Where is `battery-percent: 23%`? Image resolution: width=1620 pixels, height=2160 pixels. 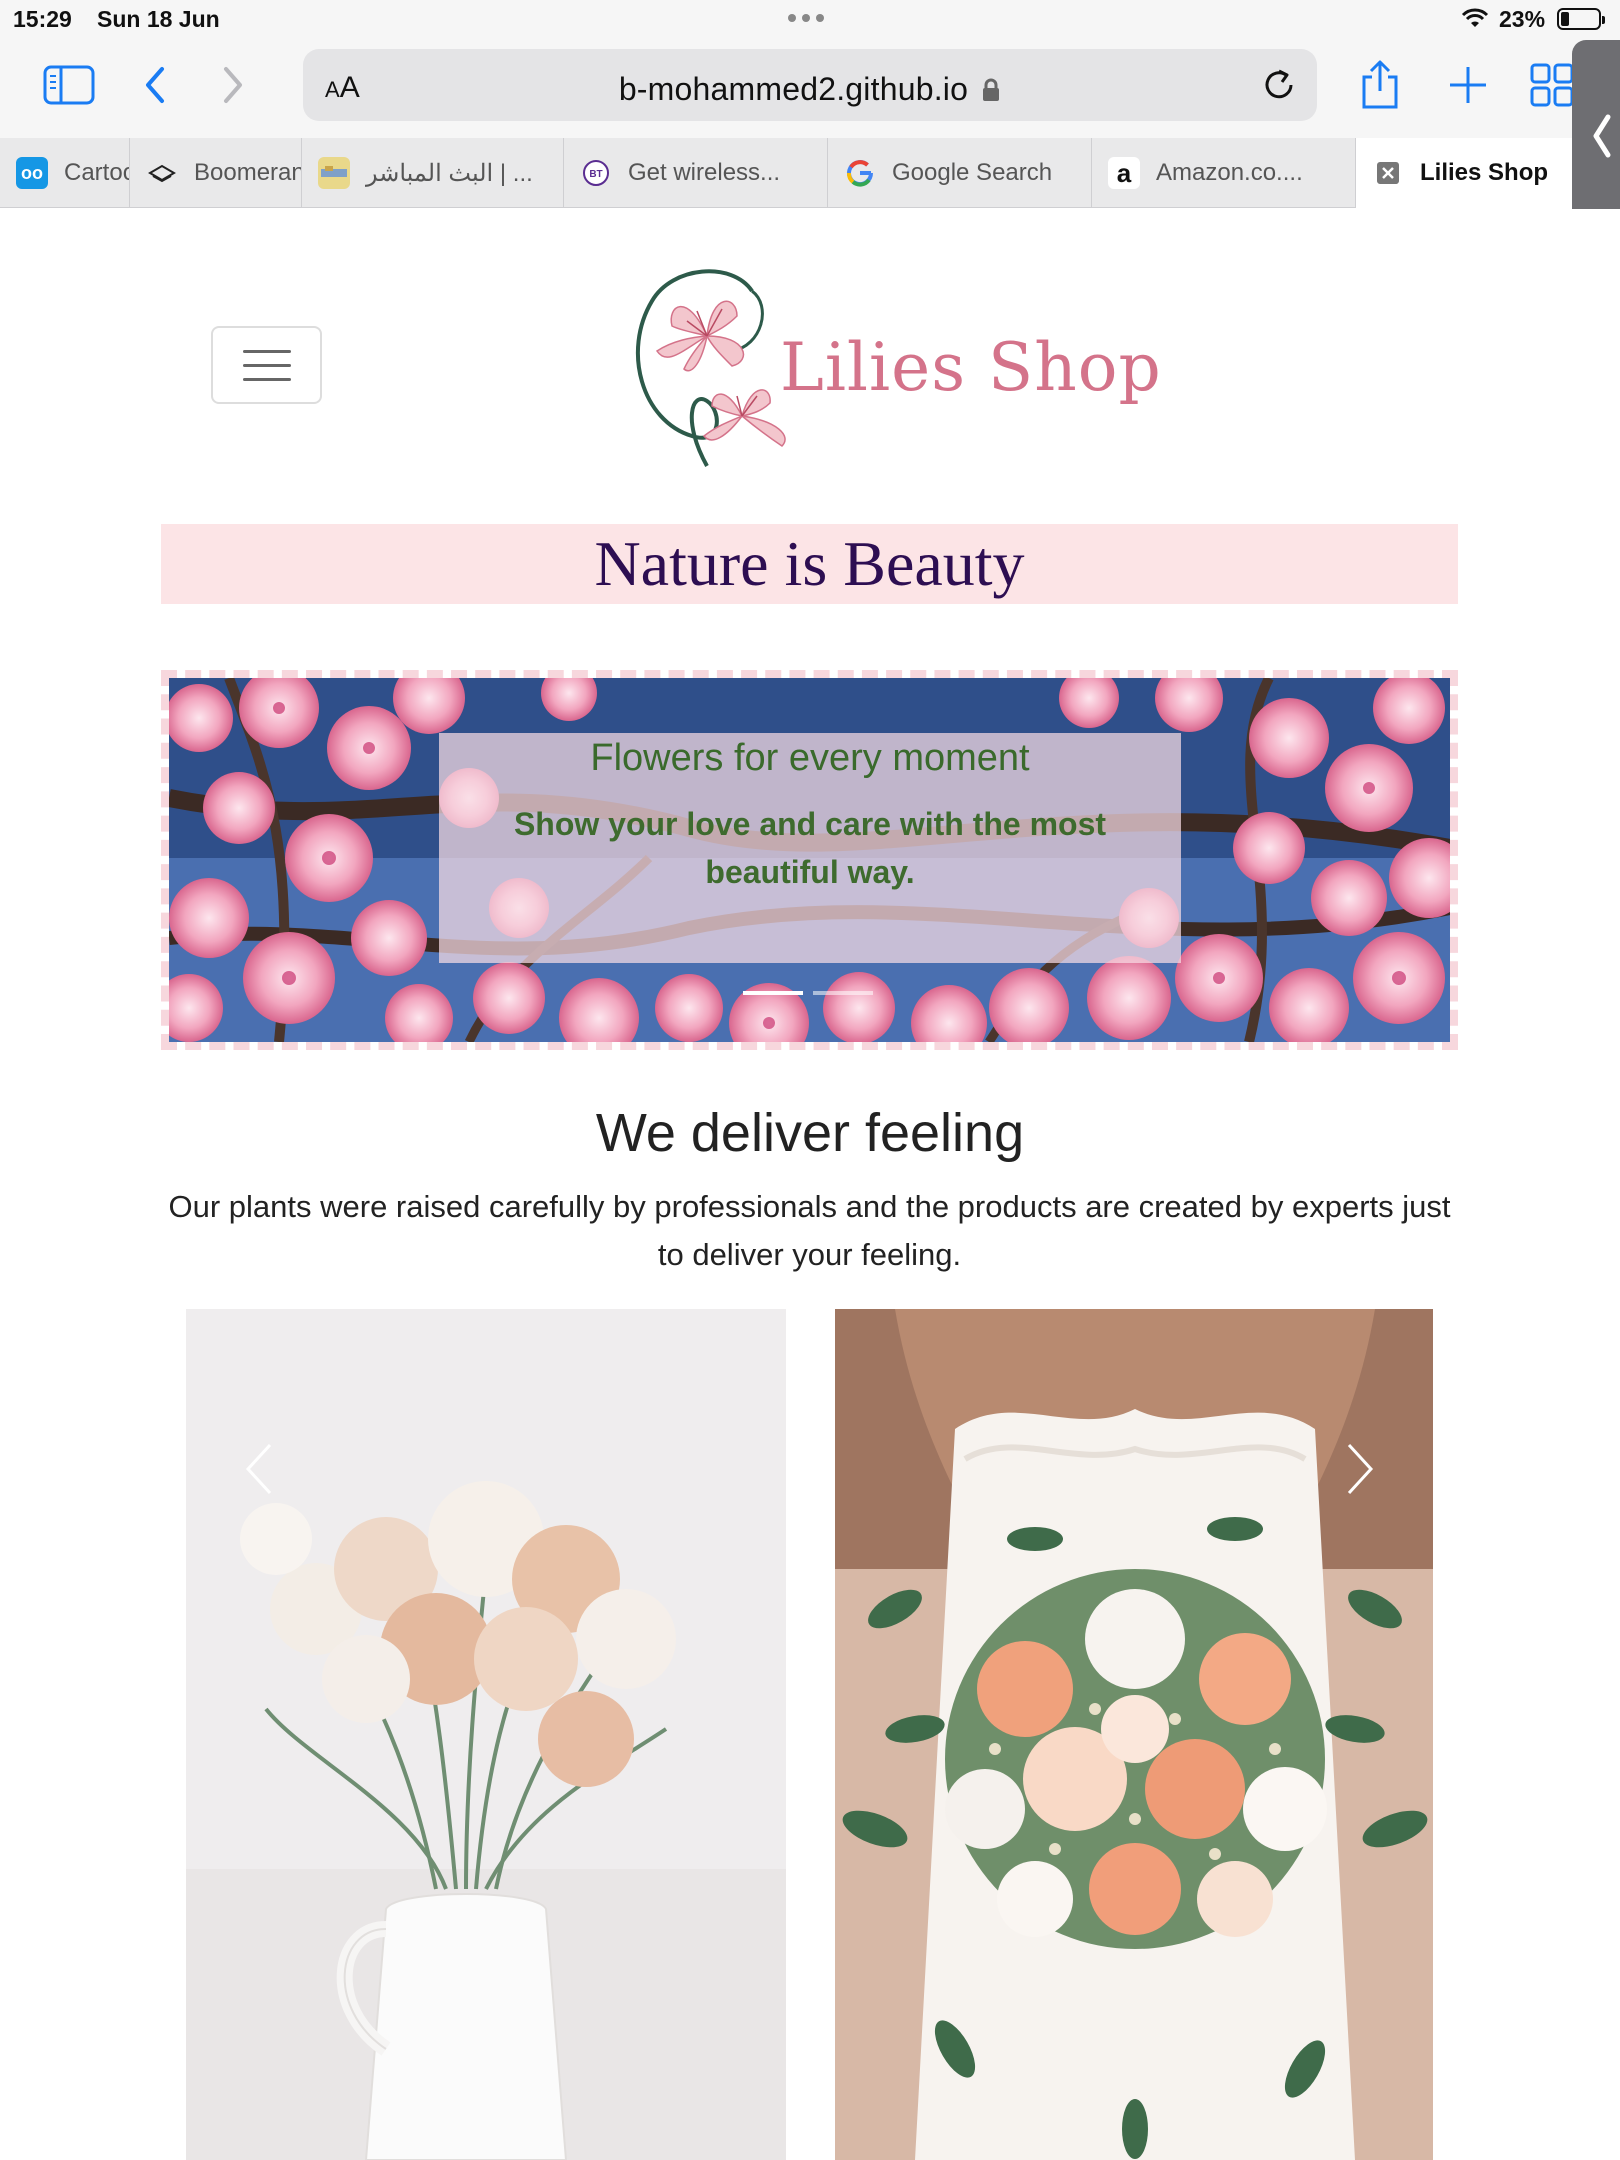
battery-percent: 23% is located at coordinates (1522, 19).